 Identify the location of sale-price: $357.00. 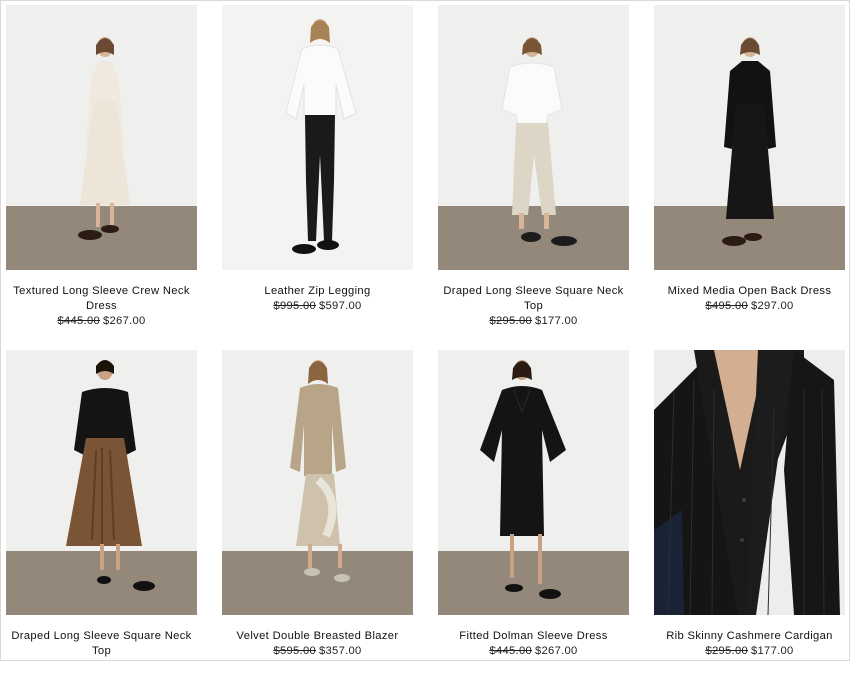
(340, 651).